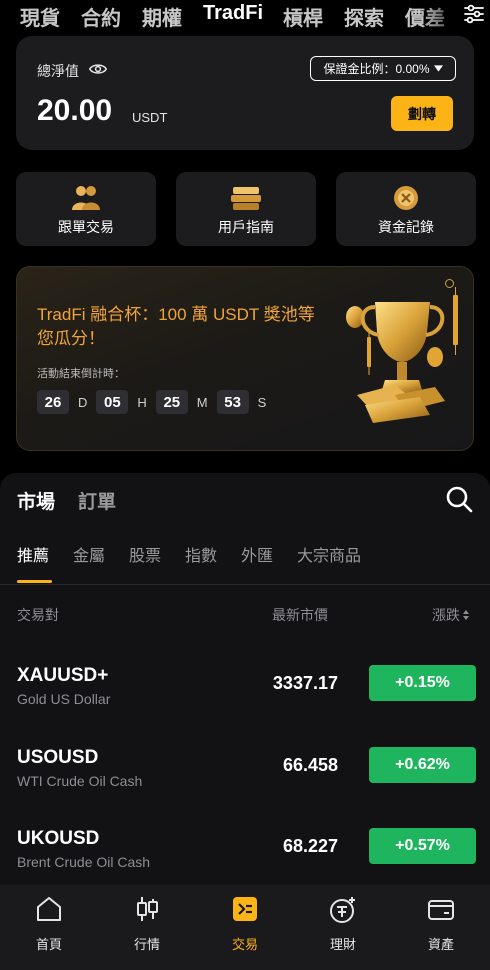 This screenshot has width=490, height=970. I want to click on tab-futures: 合約, so click(101, 16).